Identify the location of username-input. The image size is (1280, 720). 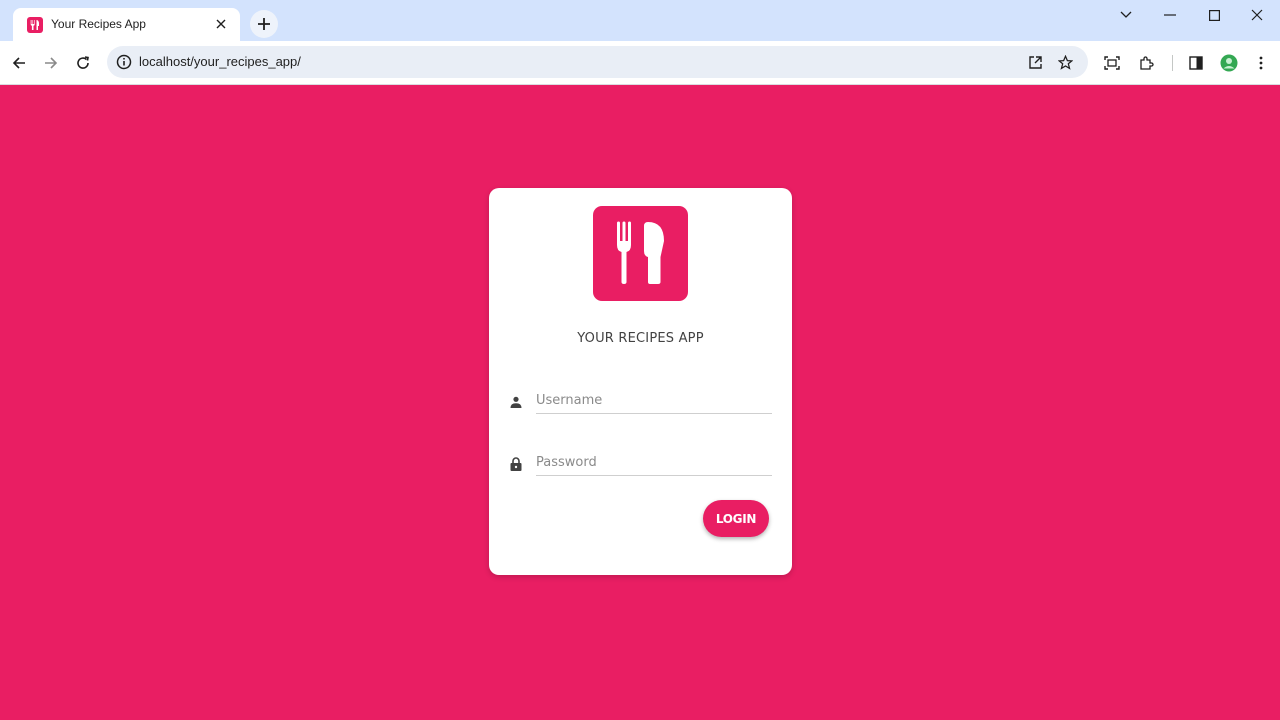
(654, 397).